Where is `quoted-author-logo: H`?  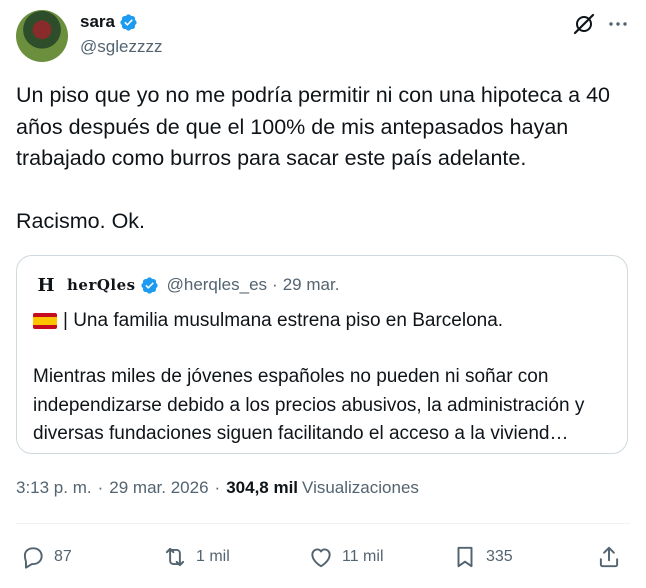
quoted-author-logo: H is located at coordinates (46, 285).